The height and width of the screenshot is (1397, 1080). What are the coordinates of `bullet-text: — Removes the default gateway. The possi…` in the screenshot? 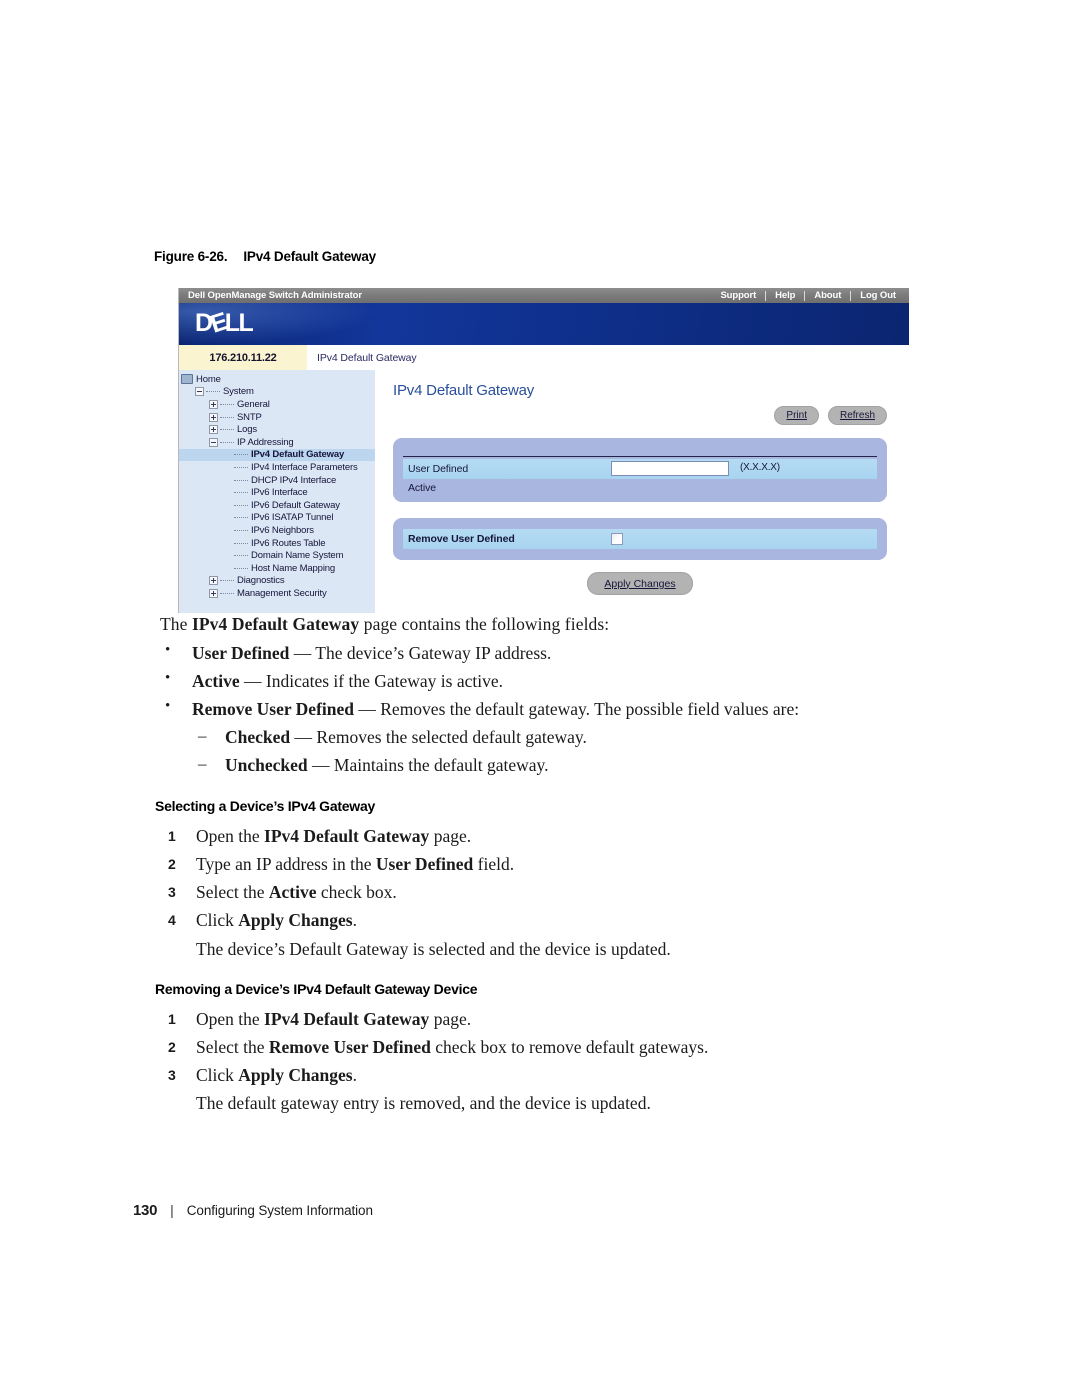 It's located at (577, 709).